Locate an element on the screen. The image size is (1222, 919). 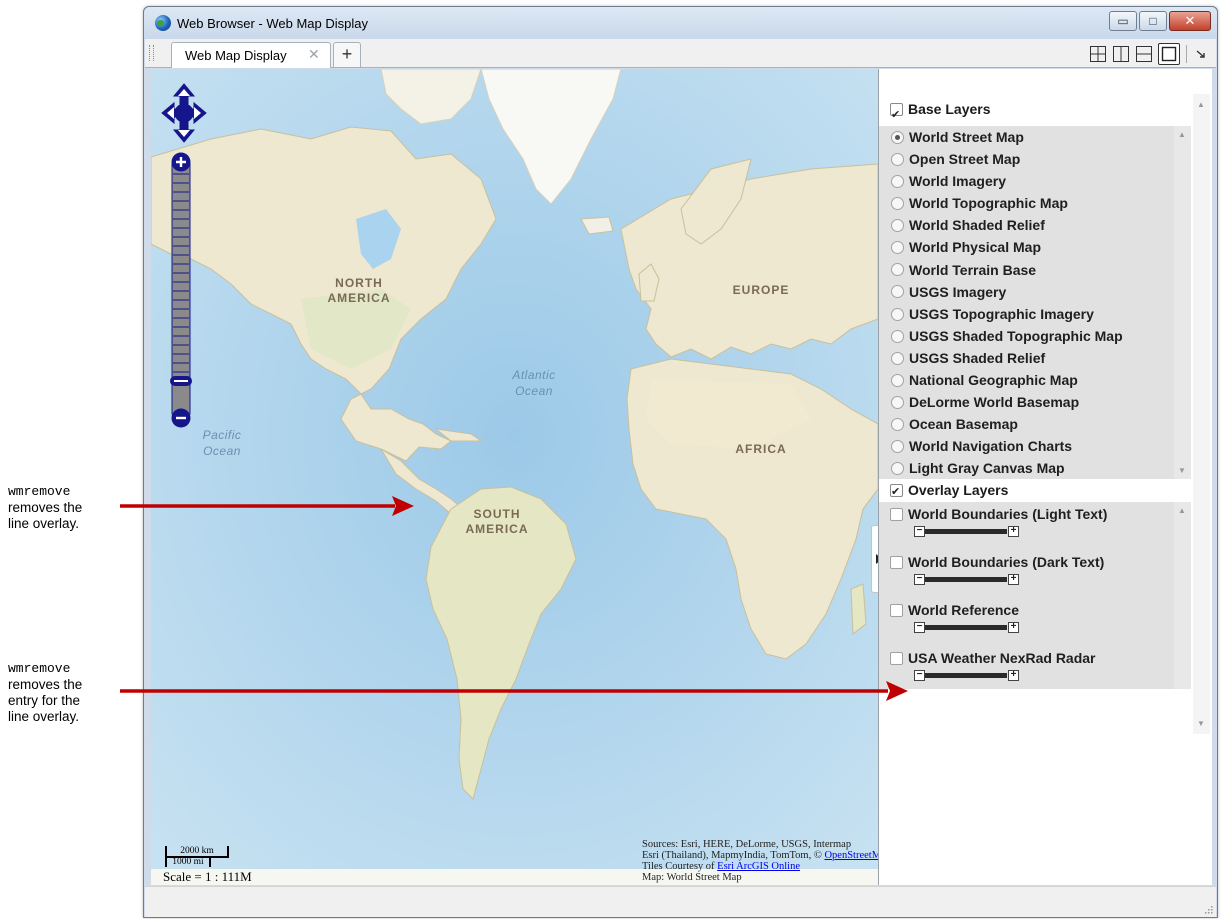
overlay-list-scrollbar: ▲ is located at coordinates (1182, 595).